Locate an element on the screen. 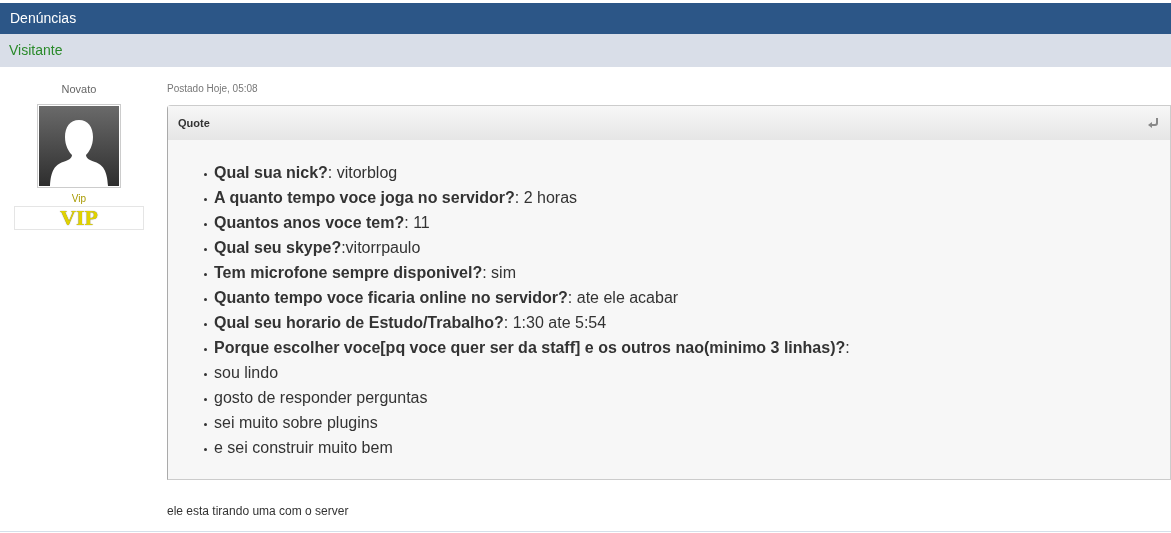 The image size is (1171, 533). quote-line: Quantos anos voce tem?: 11 is located at coordinates (322, 222).